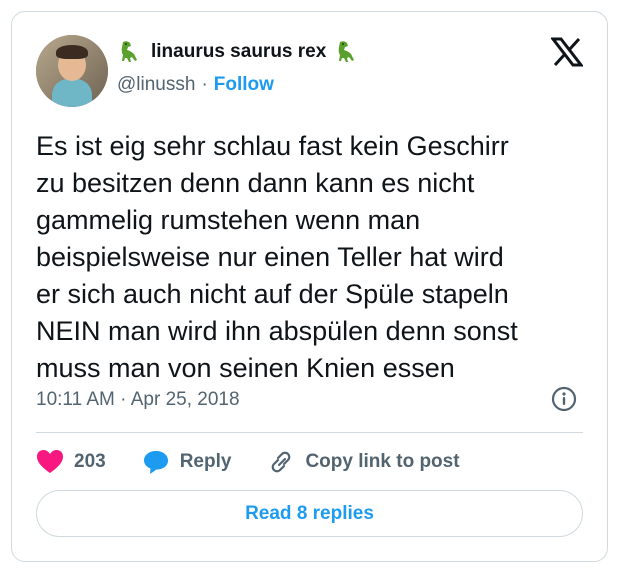 The height and width of the screenshot is (574, 620). Describe the element at coordinates (185, 399) in the screenshot. I see `tweet-date: Apr 25, 2018` at that location.